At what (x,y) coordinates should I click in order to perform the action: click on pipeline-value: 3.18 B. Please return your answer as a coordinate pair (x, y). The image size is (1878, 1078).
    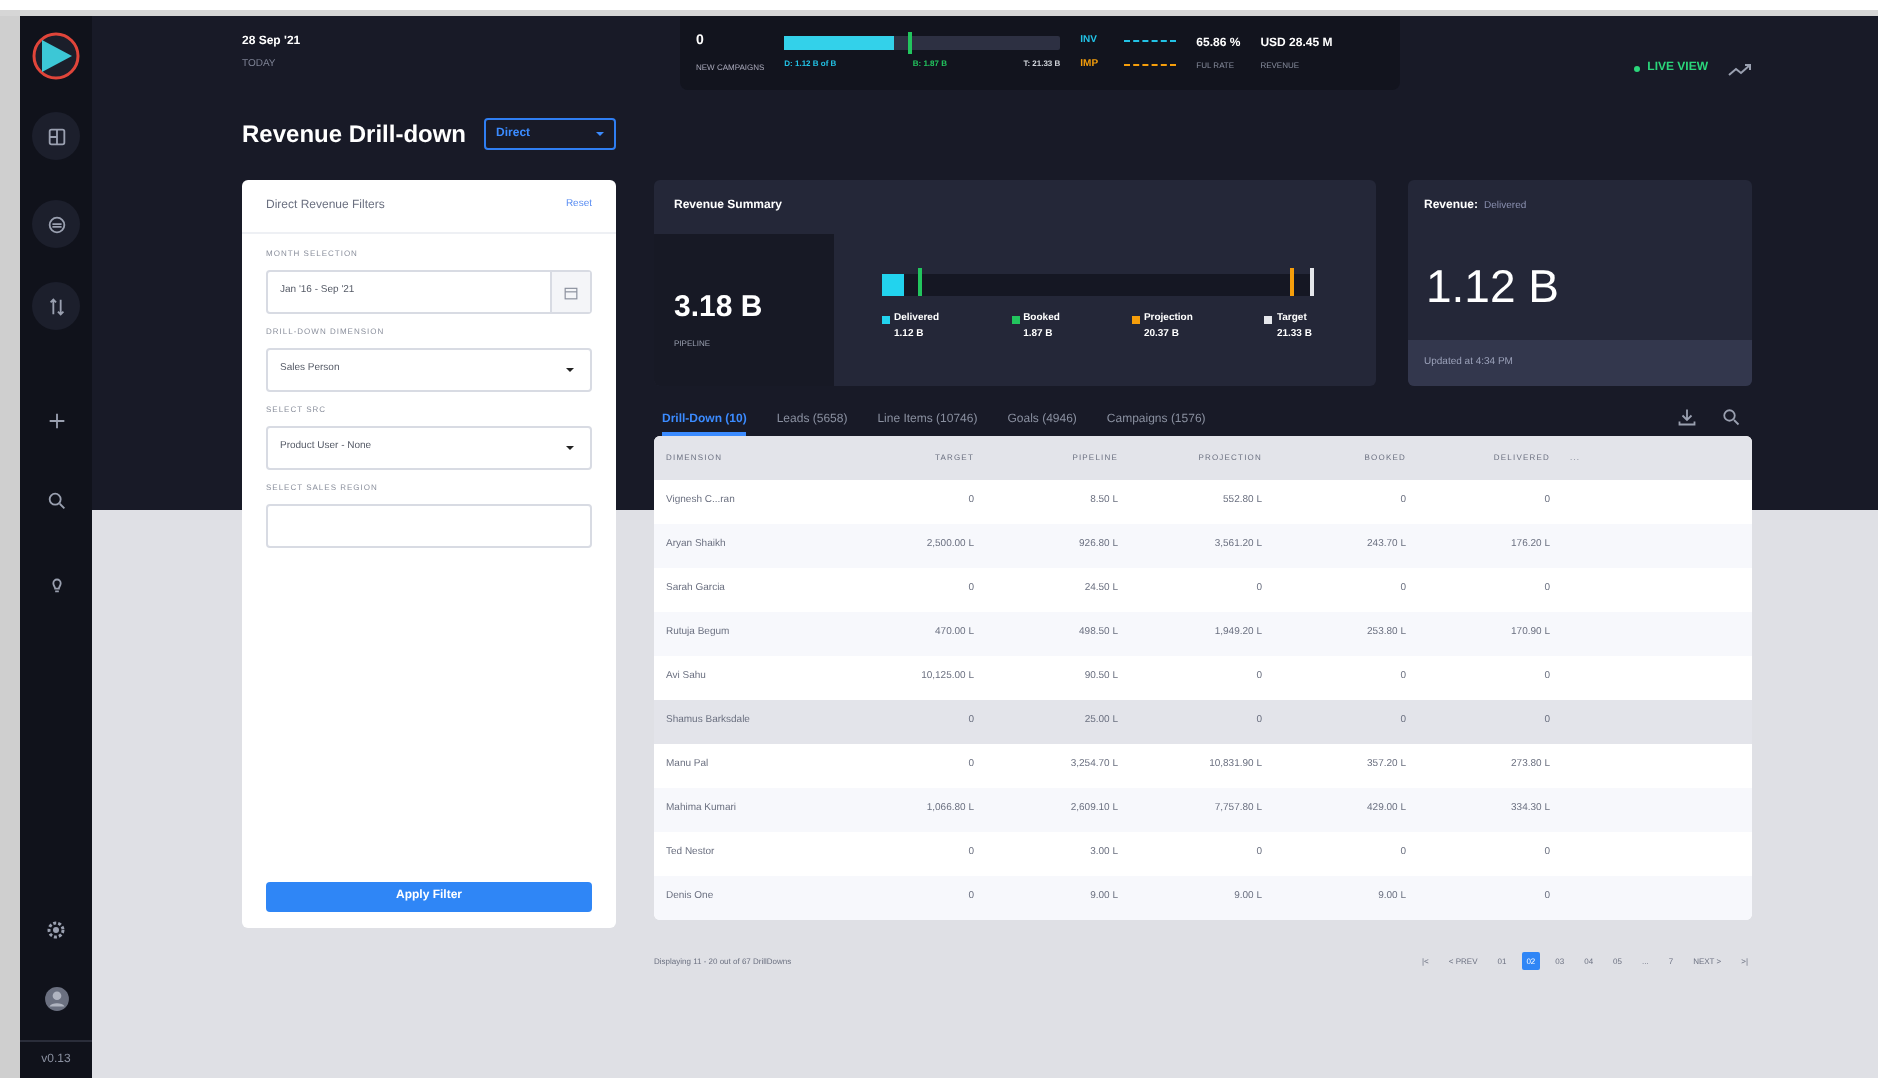
    Looking at the image, I should click on (719, 307).